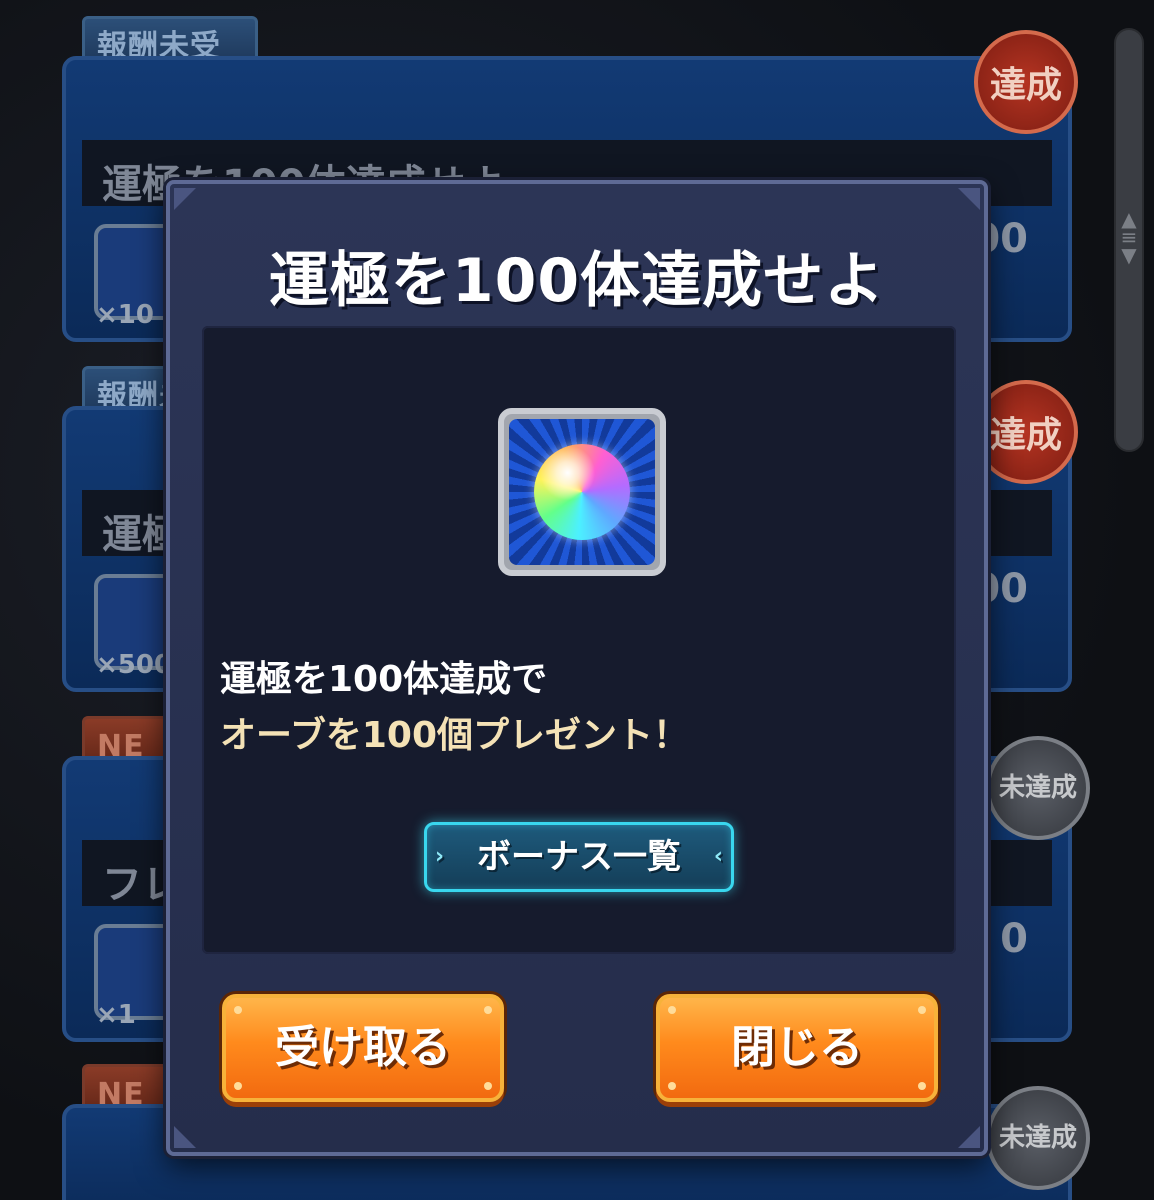  I want to click on reward-item-background, so click(582, 492).